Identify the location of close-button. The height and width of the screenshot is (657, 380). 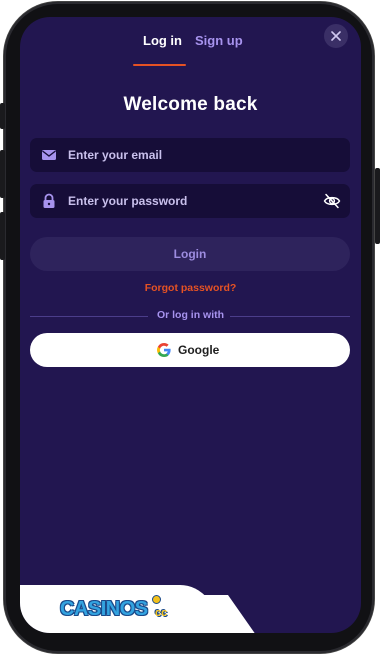
(336, 36).